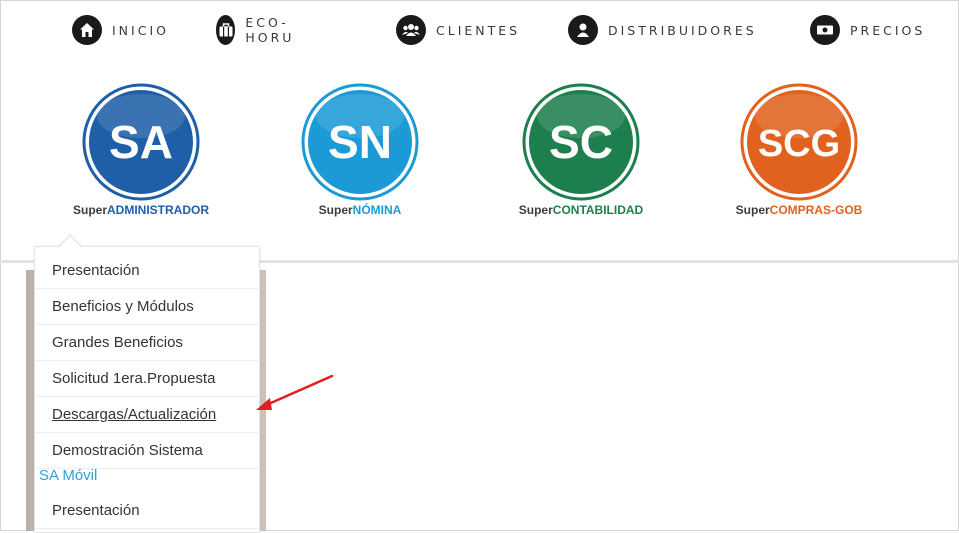  What do you see at coordinates (583, 30) in the screenshot?
I see `user-icon` at bounding box center [583, 30].